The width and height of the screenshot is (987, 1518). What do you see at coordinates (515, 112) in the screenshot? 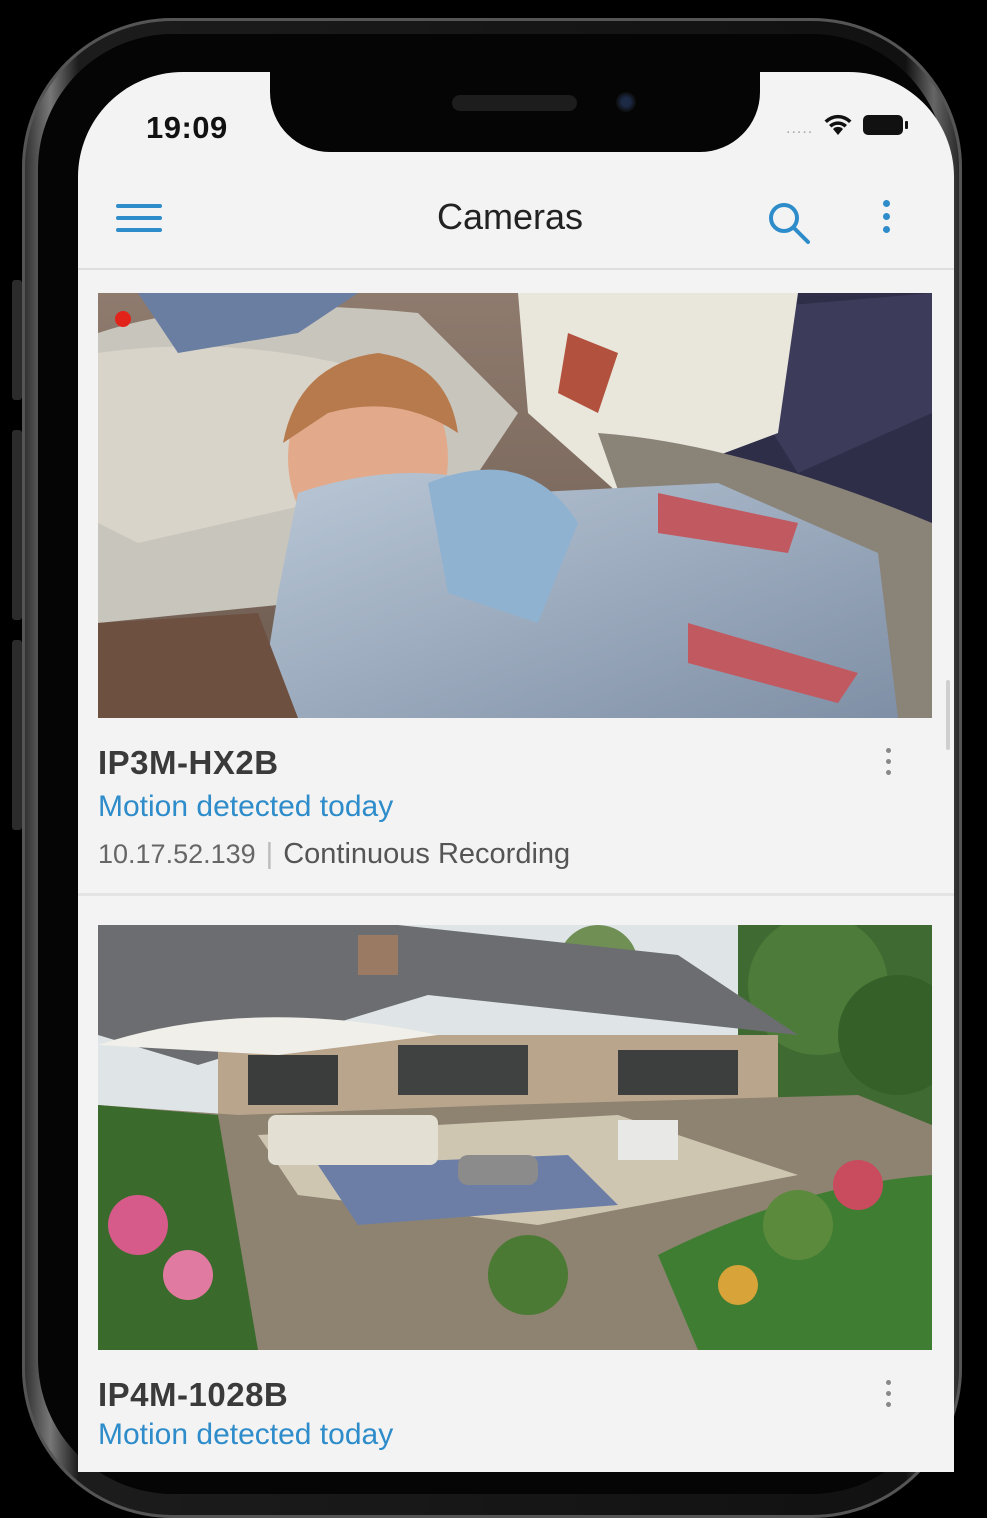
I see `phone-notch` at bounding box center [515, 112].